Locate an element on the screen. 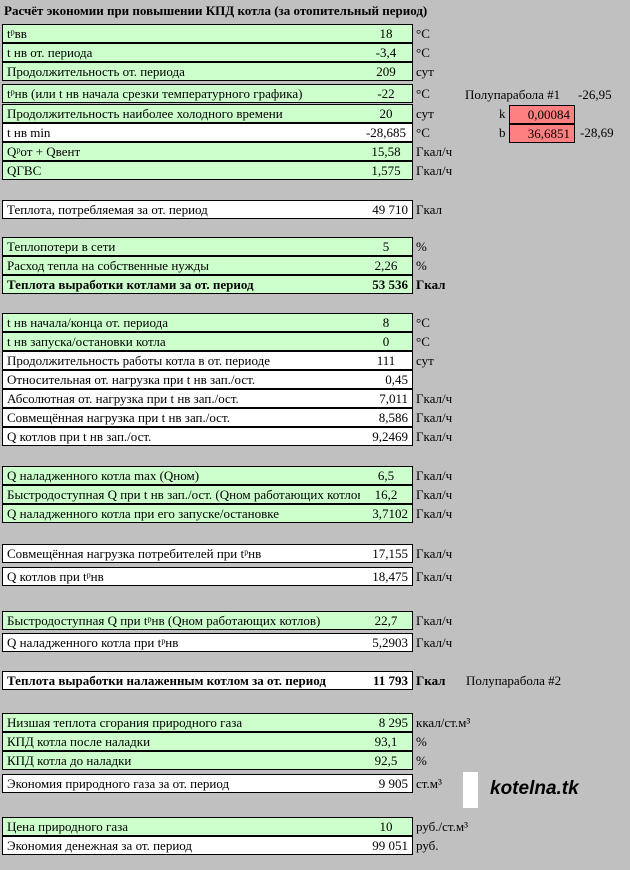  row-label: Q котлов при t нв зап./ост. is located at coordinates (184, 436).